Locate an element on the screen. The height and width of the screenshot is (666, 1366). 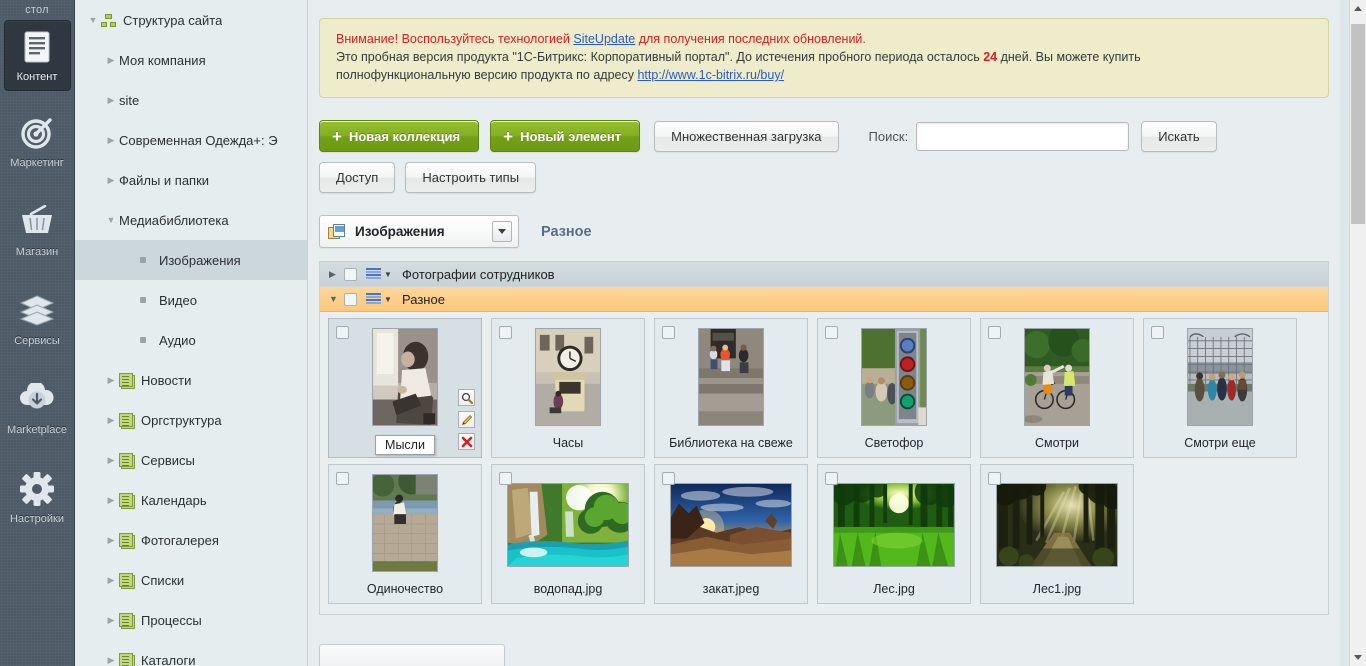
collection-row-misc: ▼ ▼ Разное is located at coordinates (824, 299).